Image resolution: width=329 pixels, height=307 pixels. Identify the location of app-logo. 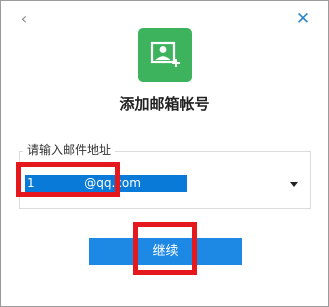
(165, 55).